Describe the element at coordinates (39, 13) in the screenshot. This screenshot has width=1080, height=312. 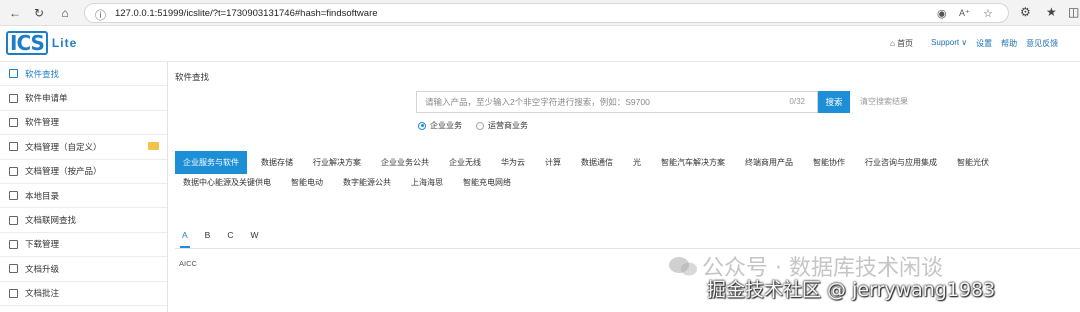
I see `refresh-icon: ↻` at that location.